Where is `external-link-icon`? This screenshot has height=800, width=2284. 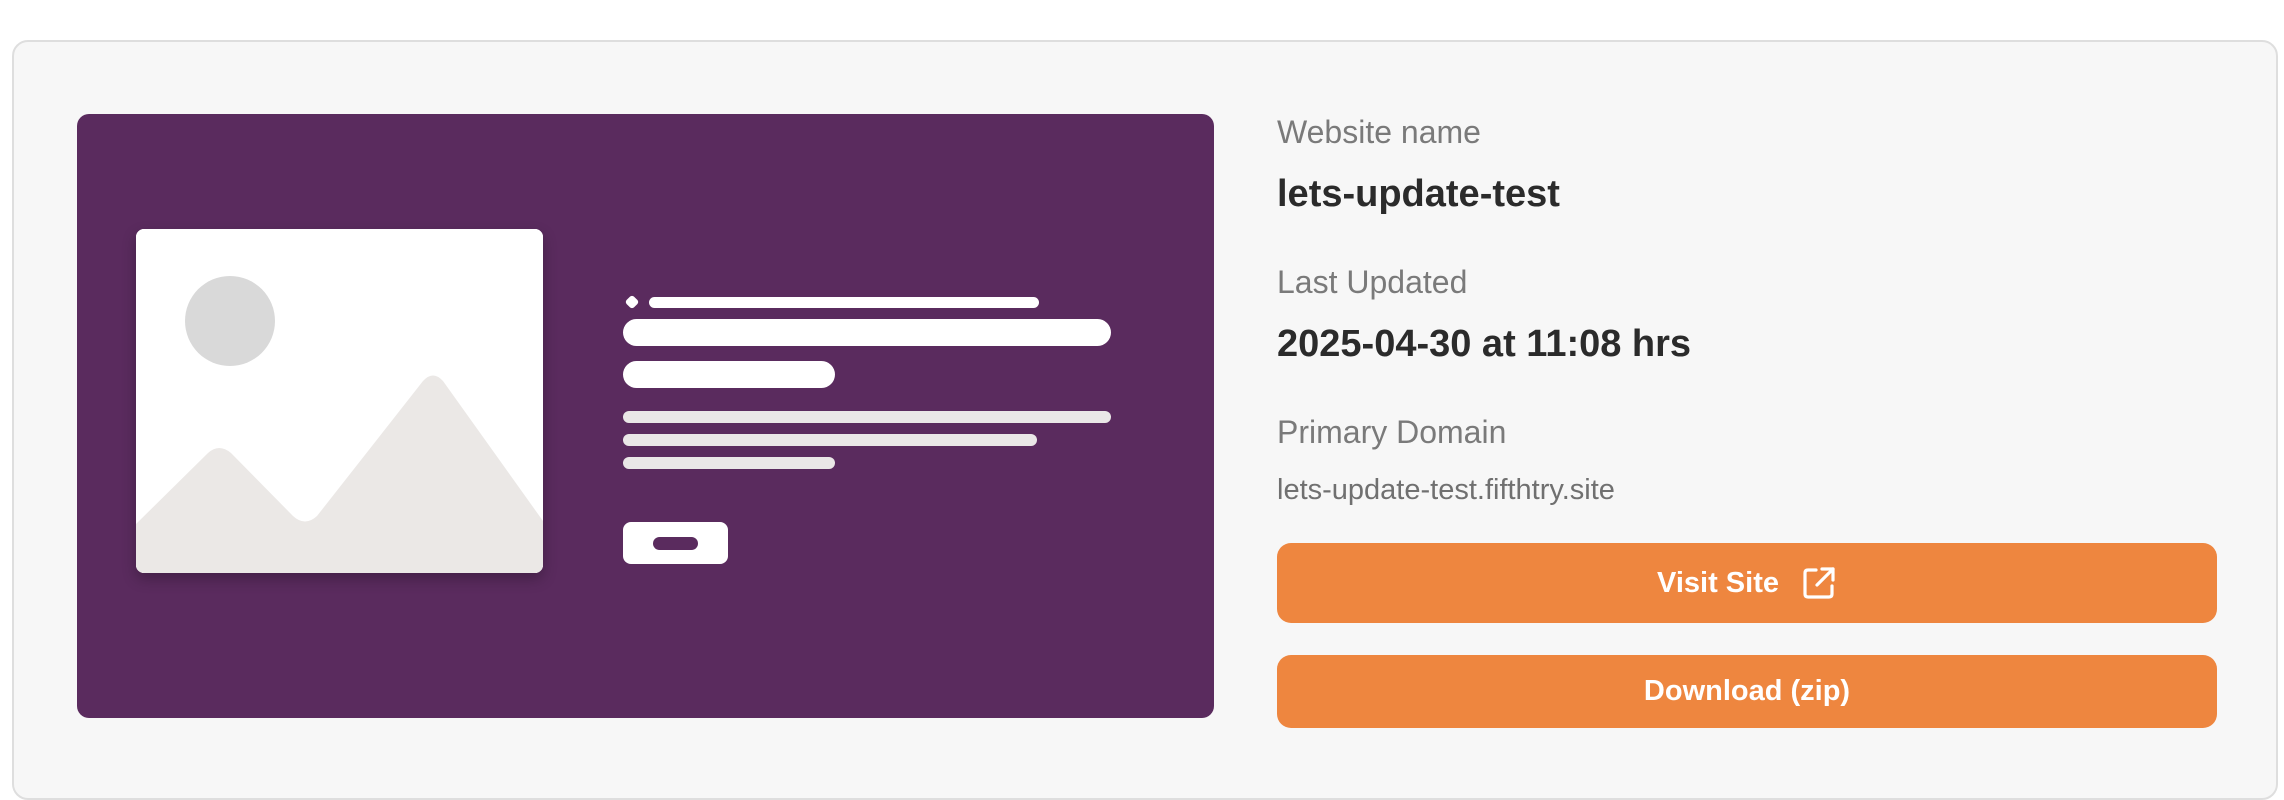 external-link-icon is located at coordinates (1819, 583).